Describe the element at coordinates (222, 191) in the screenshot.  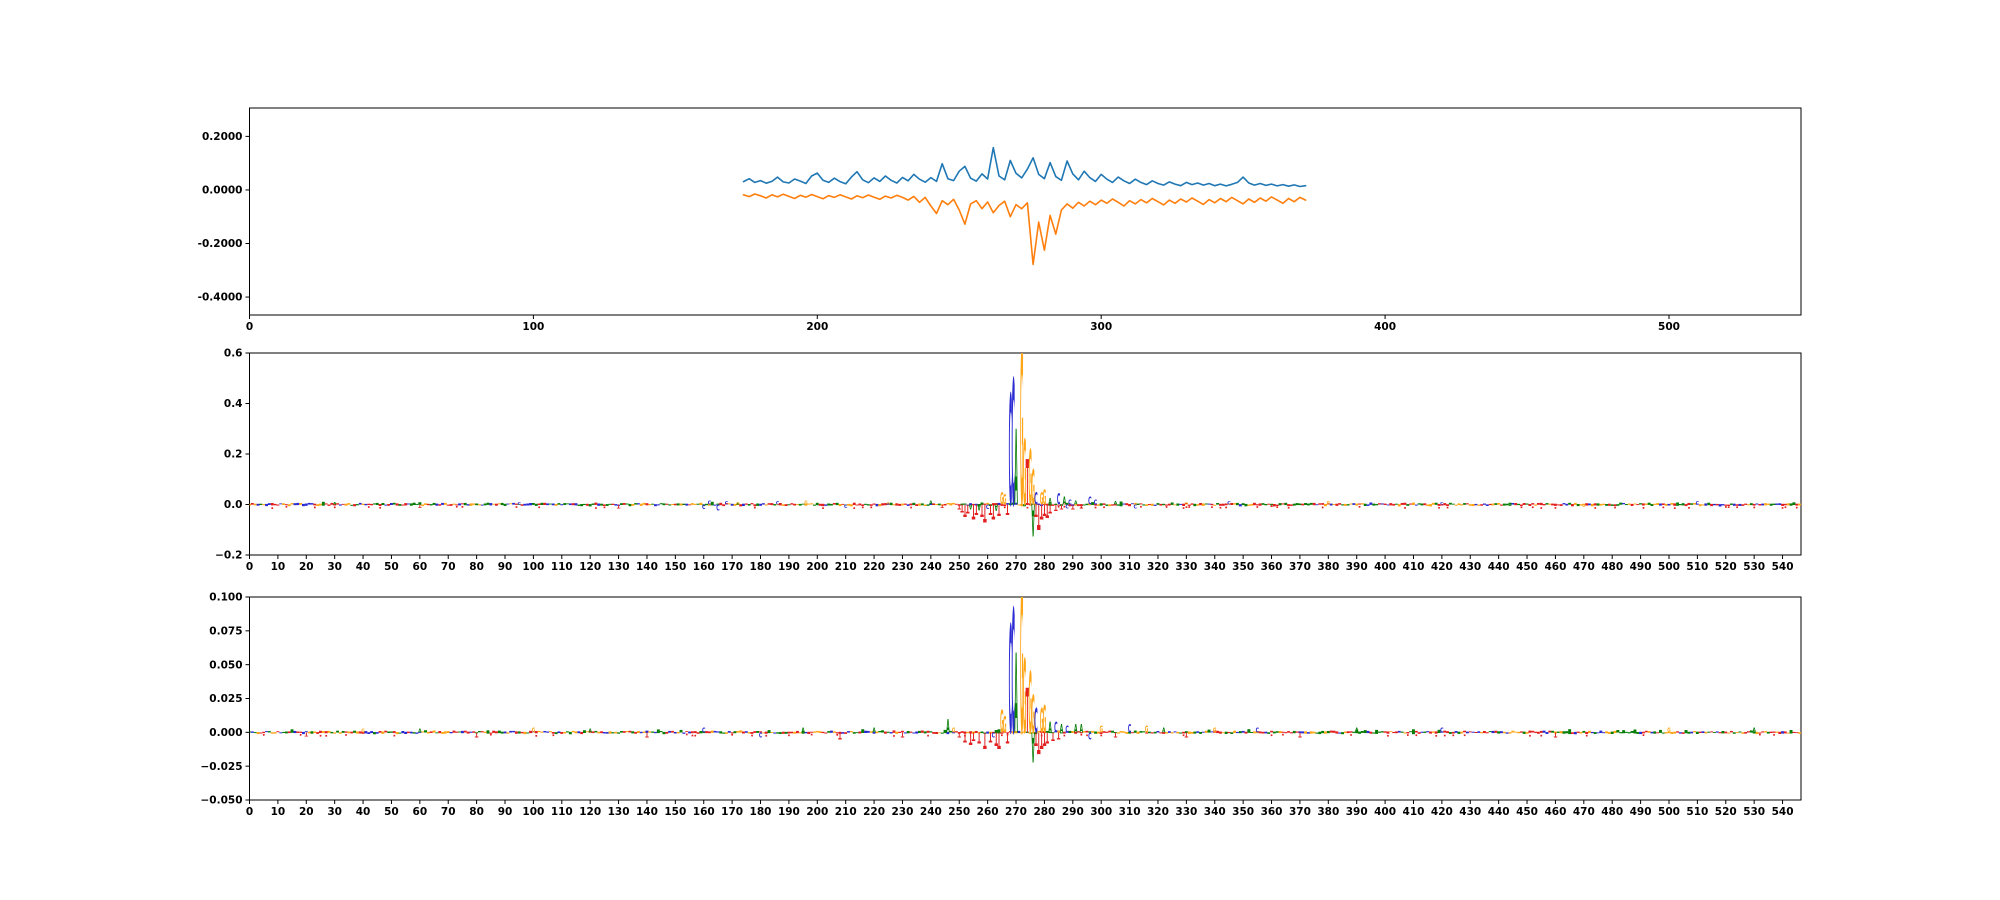
I see `y-tick-label: 0.0000` at that location.